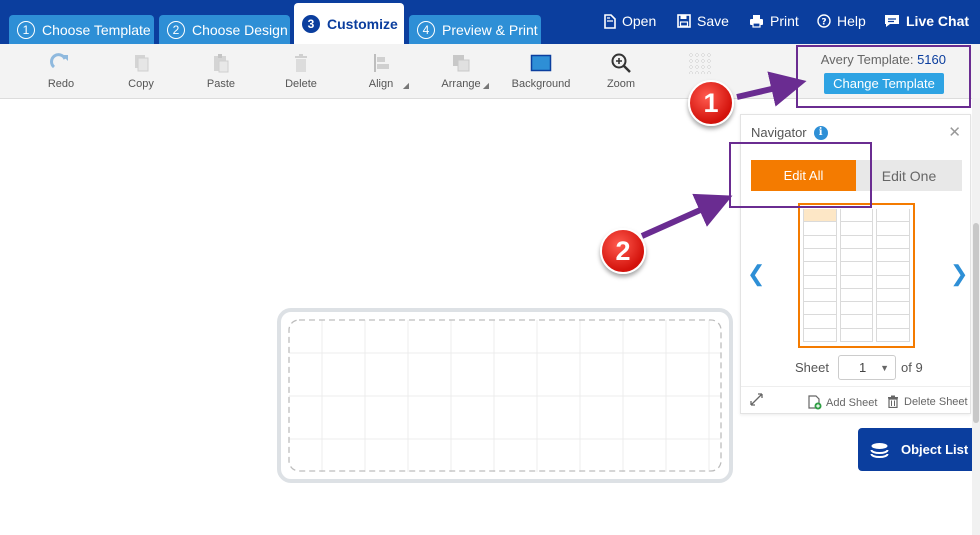 This screenshot has height=535, width=980. What do you see at coordinates (623, 251) in the screenshot?
I see `callout-badge-2: 2` at bounding box center [623, 251].